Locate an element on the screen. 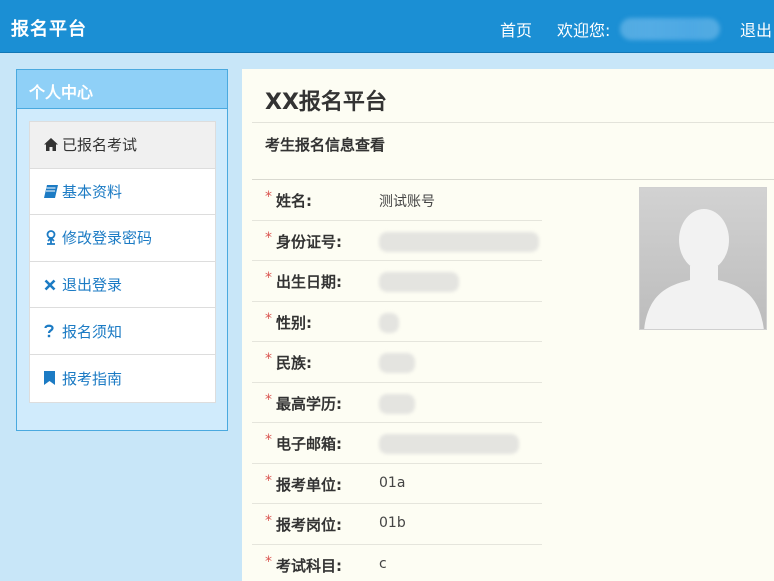 This screenshot has width=774, height=581. field-row-gender: * 性别: is located at coordinates (397, 322).